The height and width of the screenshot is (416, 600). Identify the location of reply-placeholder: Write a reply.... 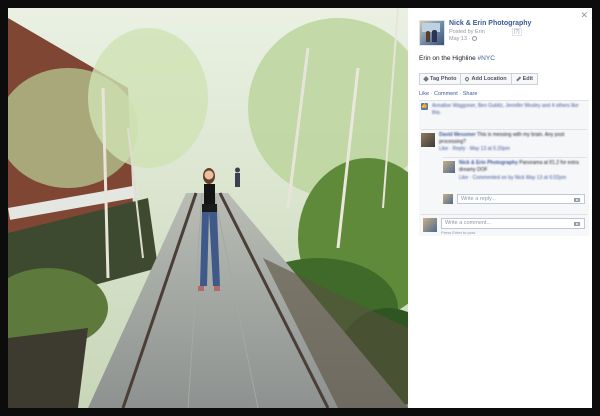
(478, 199).